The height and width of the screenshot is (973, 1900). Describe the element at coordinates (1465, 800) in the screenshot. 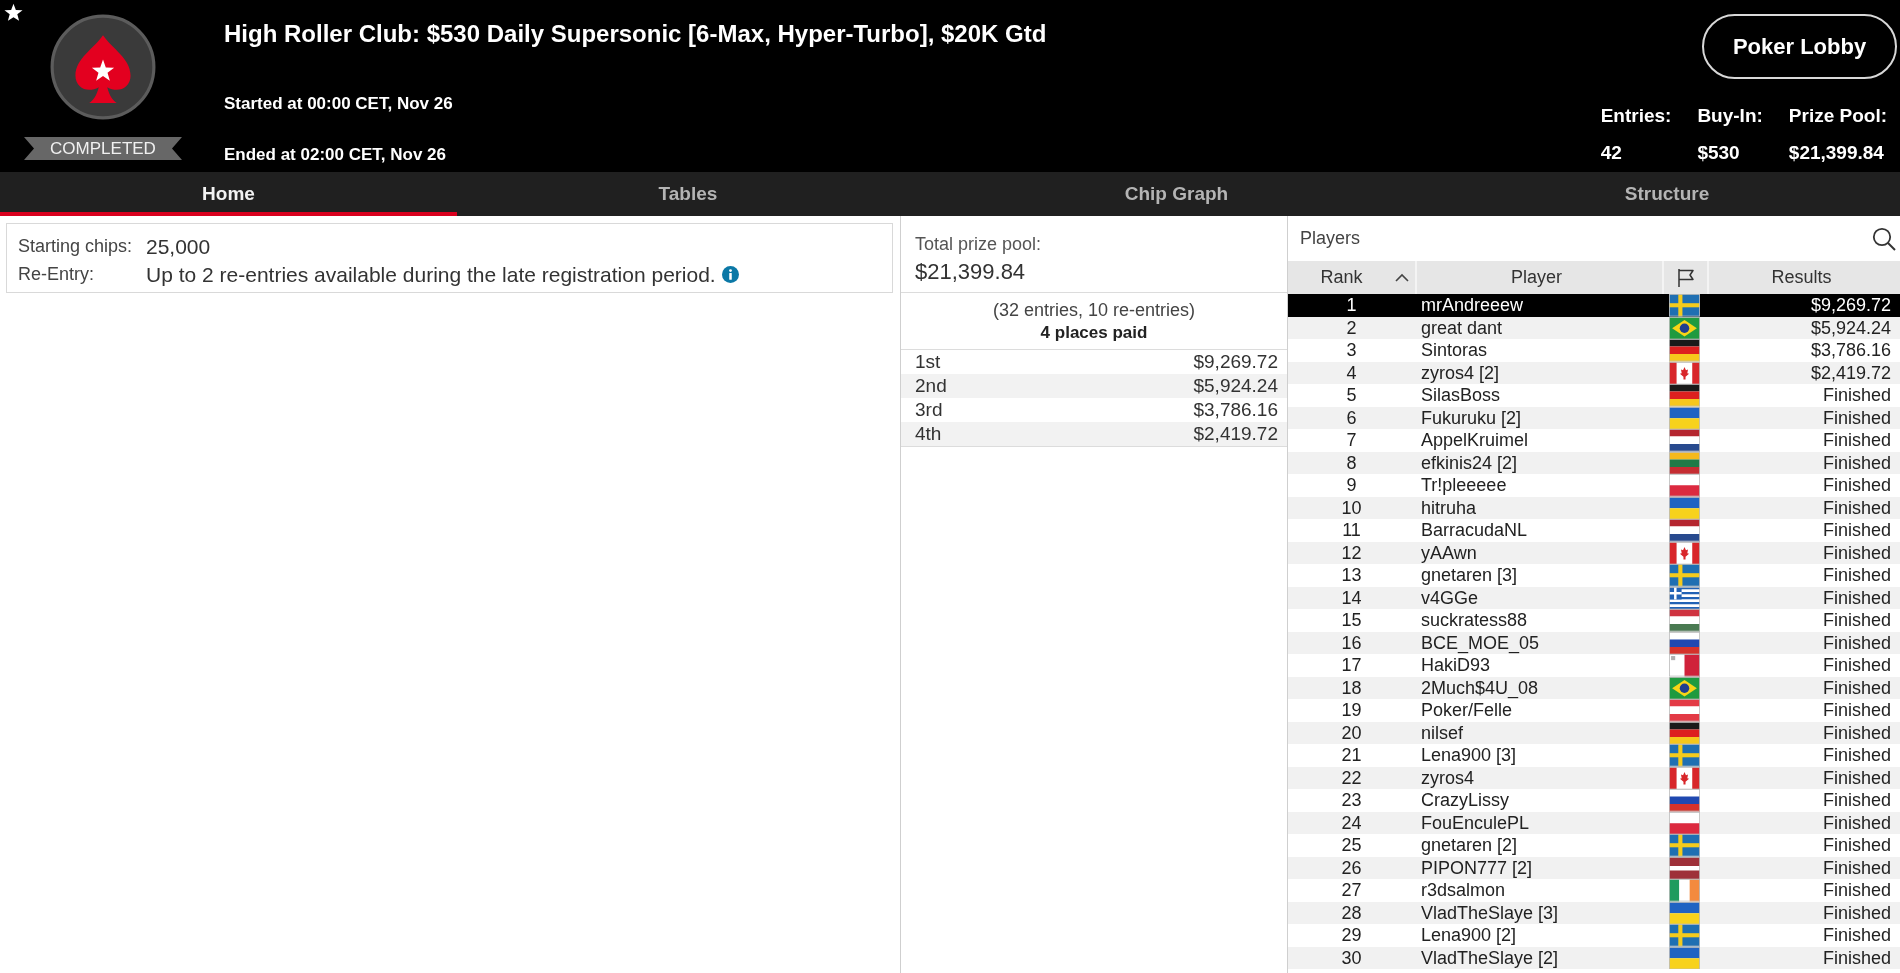

I see `player-cell-text: CrazyLissy` at that location.